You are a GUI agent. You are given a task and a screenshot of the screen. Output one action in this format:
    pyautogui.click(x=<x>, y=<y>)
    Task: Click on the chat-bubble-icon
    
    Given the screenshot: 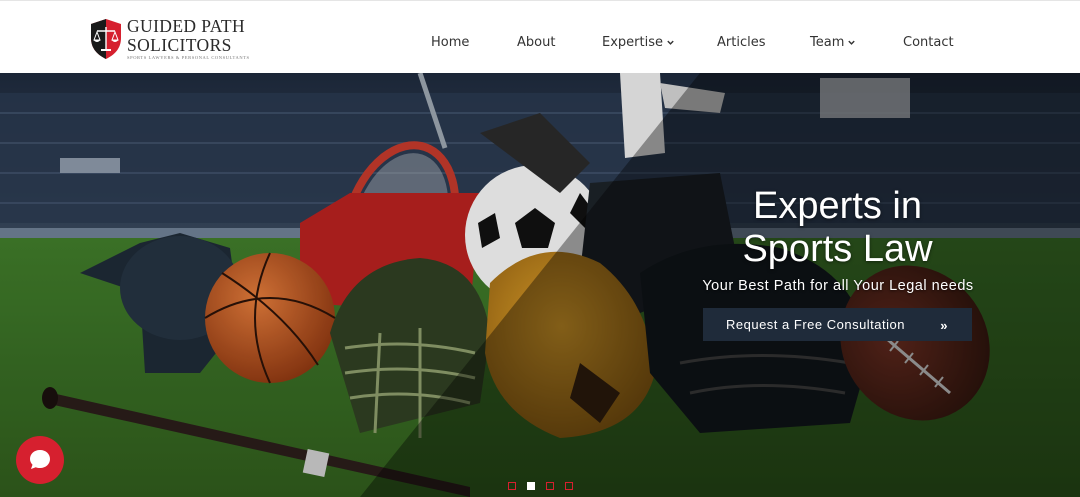 What is the action you would take?
    pyautogui.click(x=40, y=459)
    